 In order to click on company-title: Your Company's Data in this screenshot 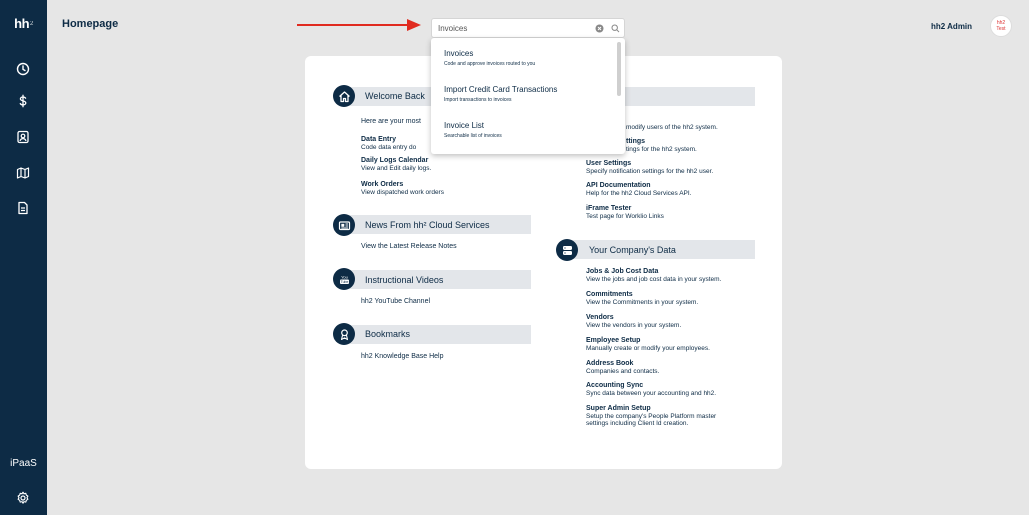, I will do `click(632, 250)`.